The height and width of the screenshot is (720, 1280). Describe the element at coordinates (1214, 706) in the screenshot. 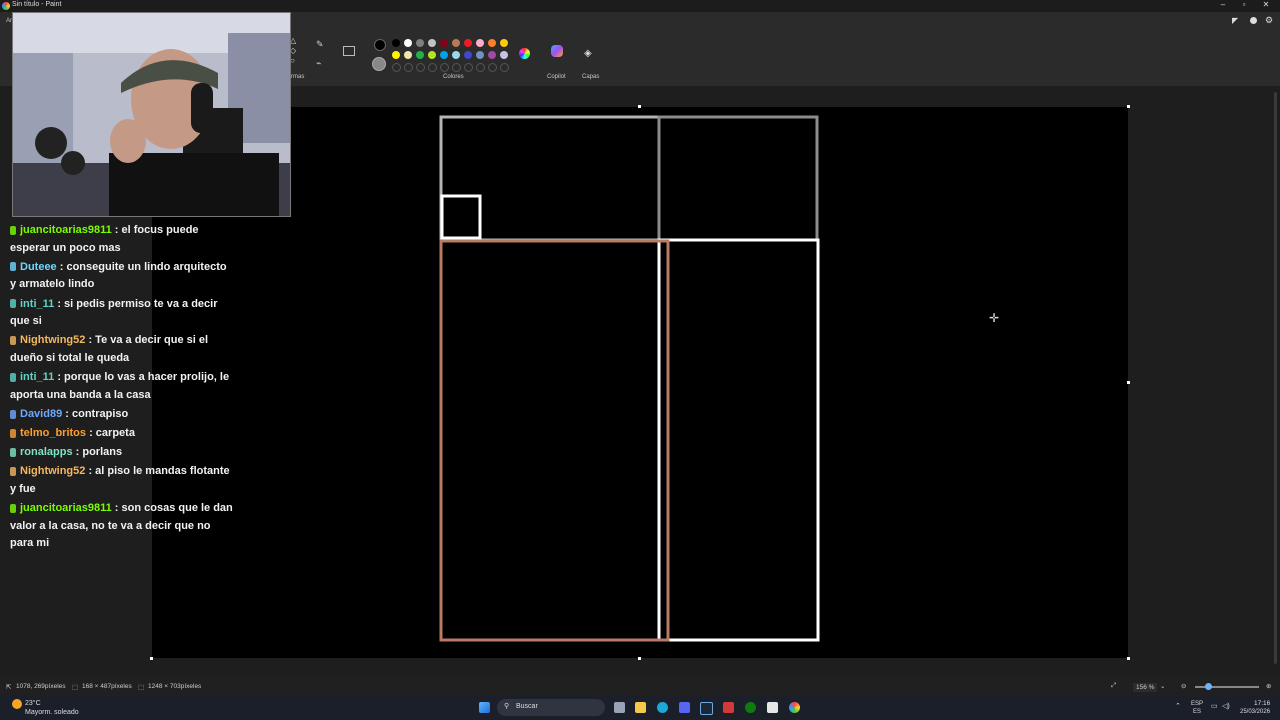

I see `network-icon: ▭` at that location.